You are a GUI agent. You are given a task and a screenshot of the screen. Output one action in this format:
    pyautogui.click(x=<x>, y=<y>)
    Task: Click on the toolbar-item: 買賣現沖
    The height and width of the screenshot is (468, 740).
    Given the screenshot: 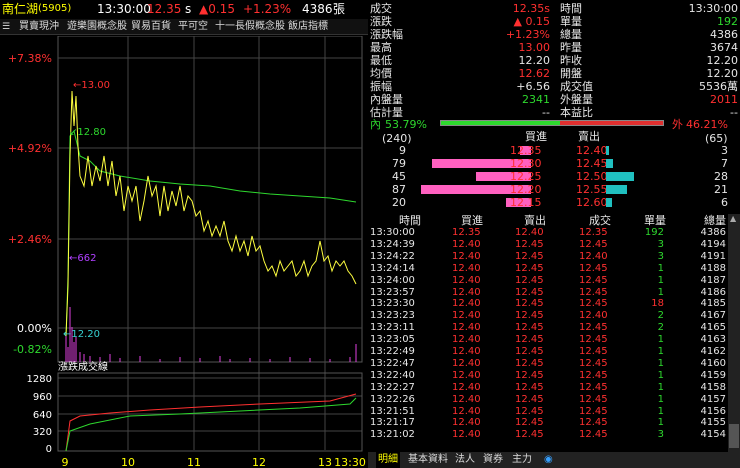 What is the action you would take?
    pyautogui.click(x=39, y=26)
    